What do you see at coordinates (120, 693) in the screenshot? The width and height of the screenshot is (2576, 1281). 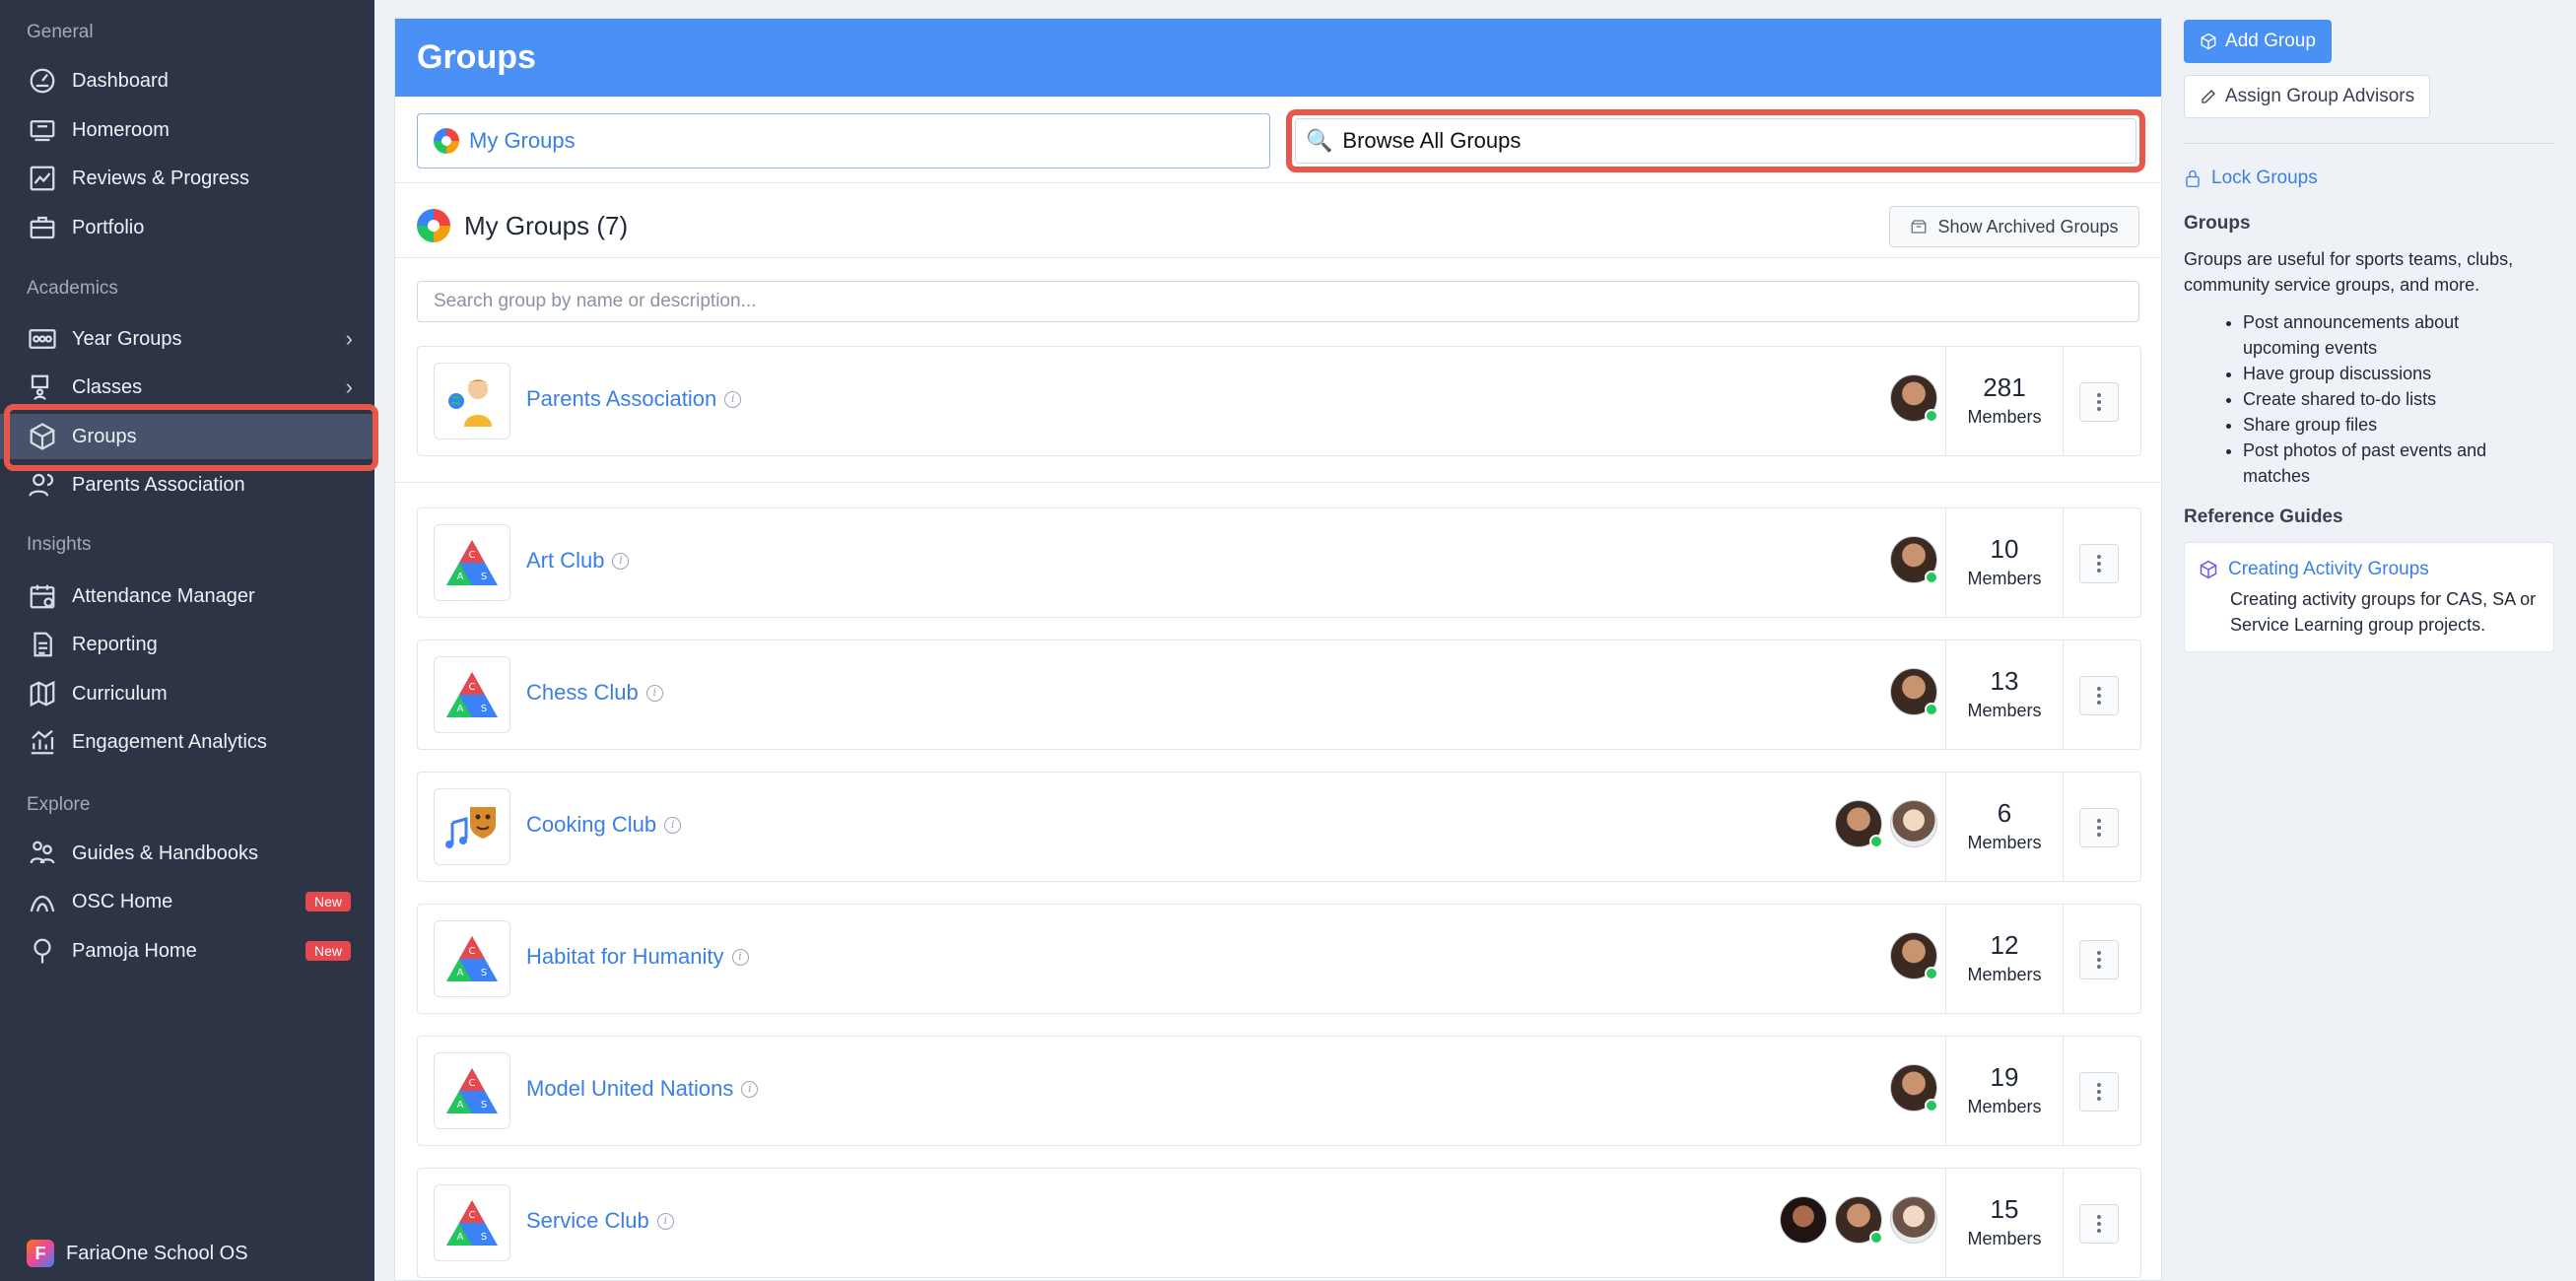 I see `sidebar-item-label: Curriculum` at bounding box center [120, 693].